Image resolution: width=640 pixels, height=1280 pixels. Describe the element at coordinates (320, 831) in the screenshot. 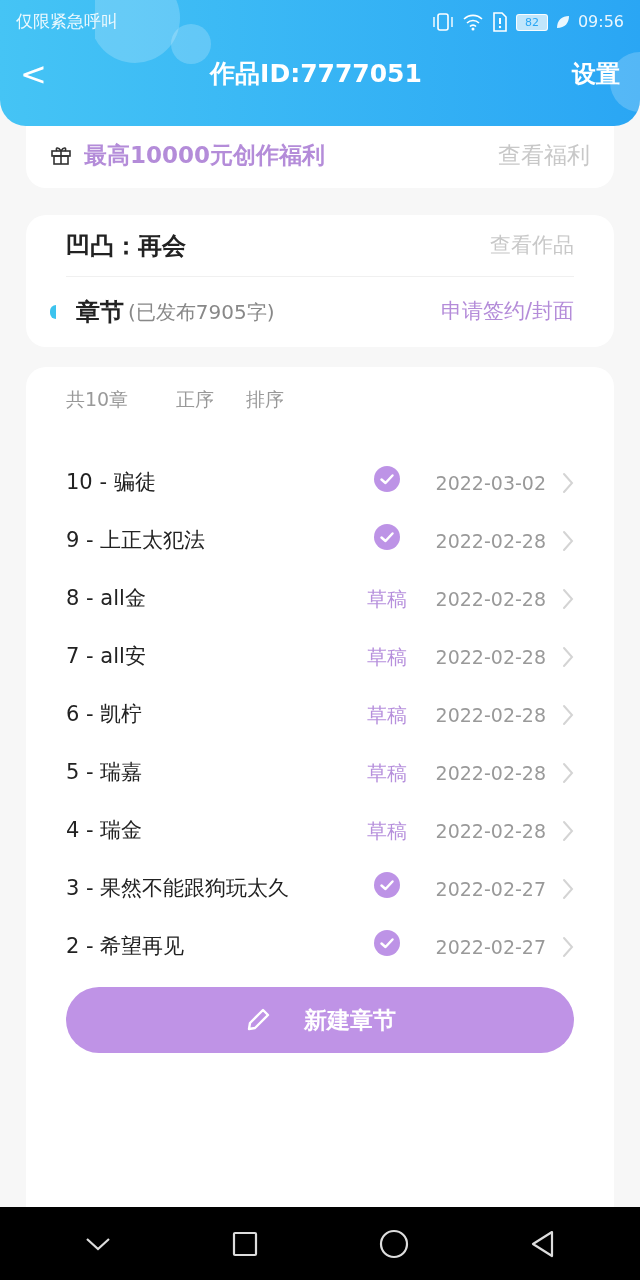

I see `chapter-row: 4 - 瑞金 草稿 2022-02-28` at that location.